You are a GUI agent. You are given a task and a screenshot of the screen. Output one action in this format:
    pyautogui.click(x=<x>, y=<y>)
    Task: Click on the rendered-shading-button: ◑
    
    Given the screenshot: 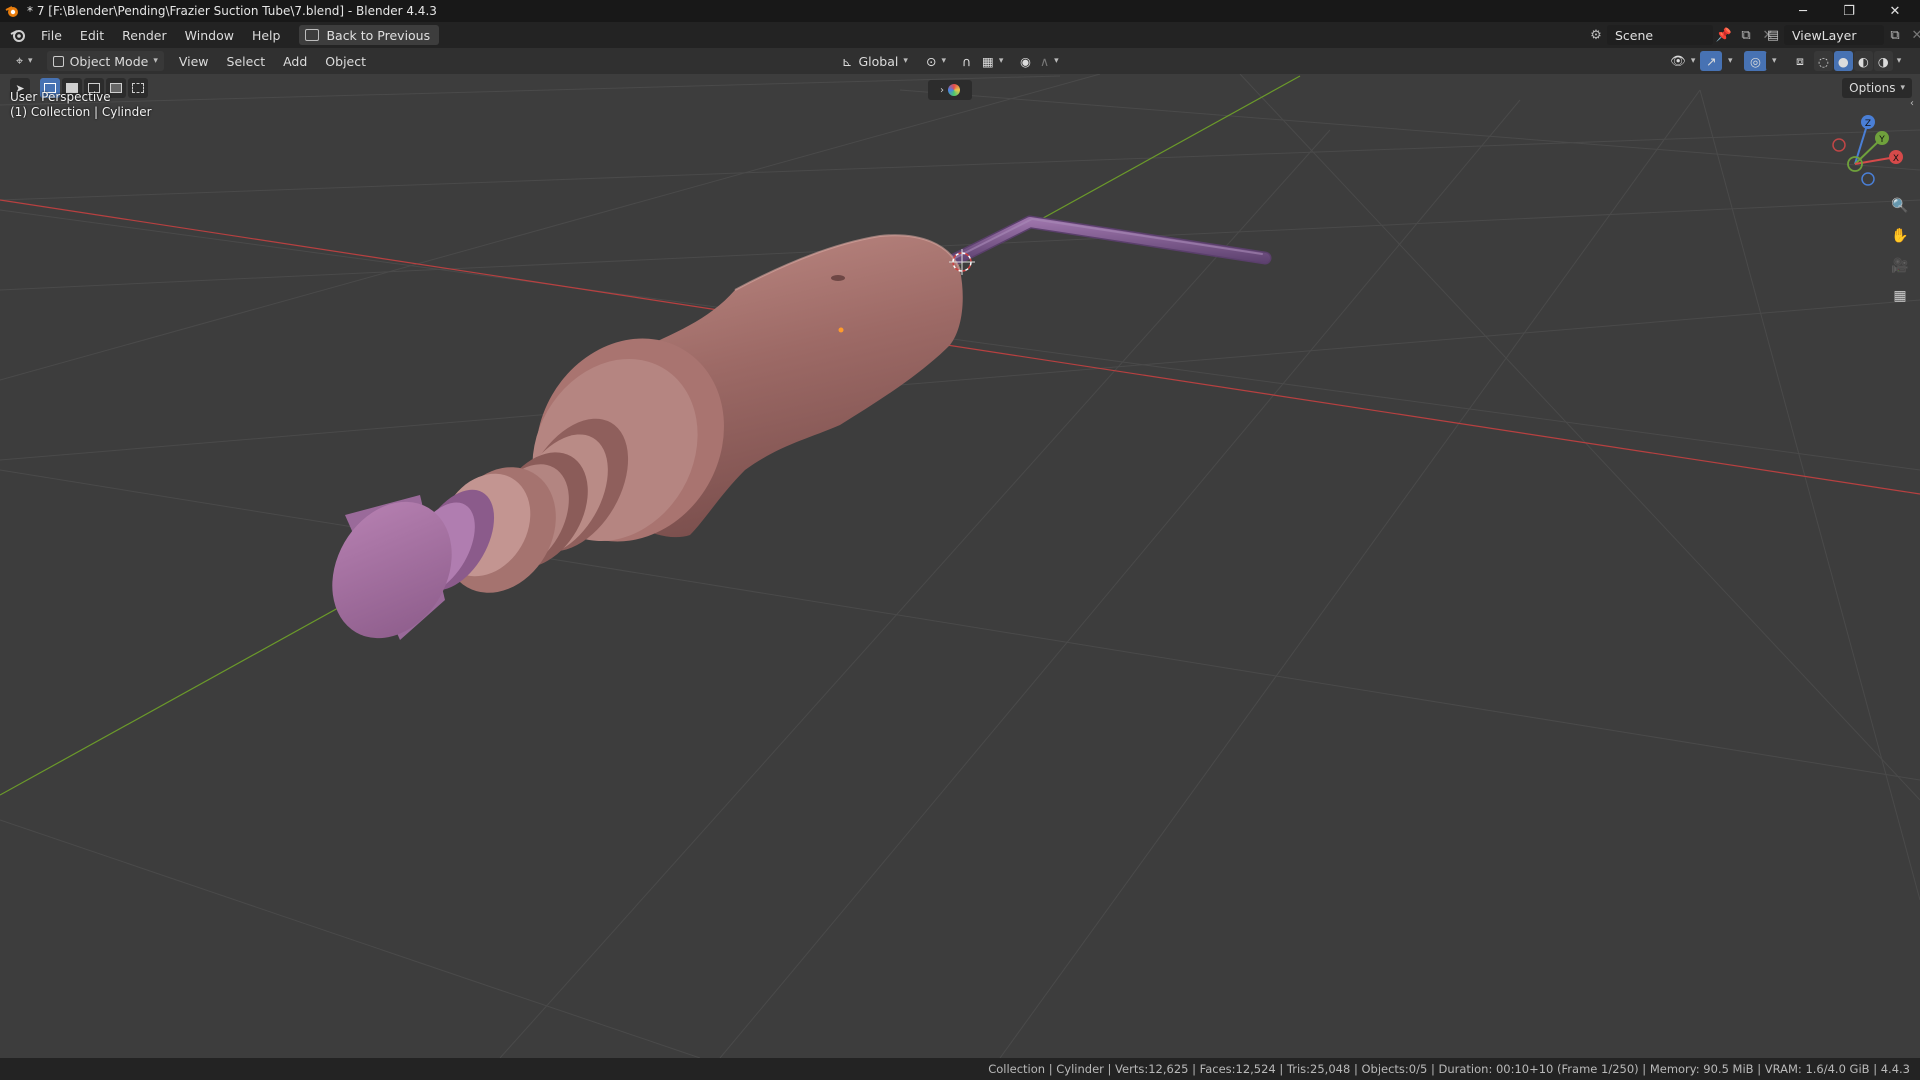 What is the action you would take?
    pyautogui.click(x=1883, y=61)
    